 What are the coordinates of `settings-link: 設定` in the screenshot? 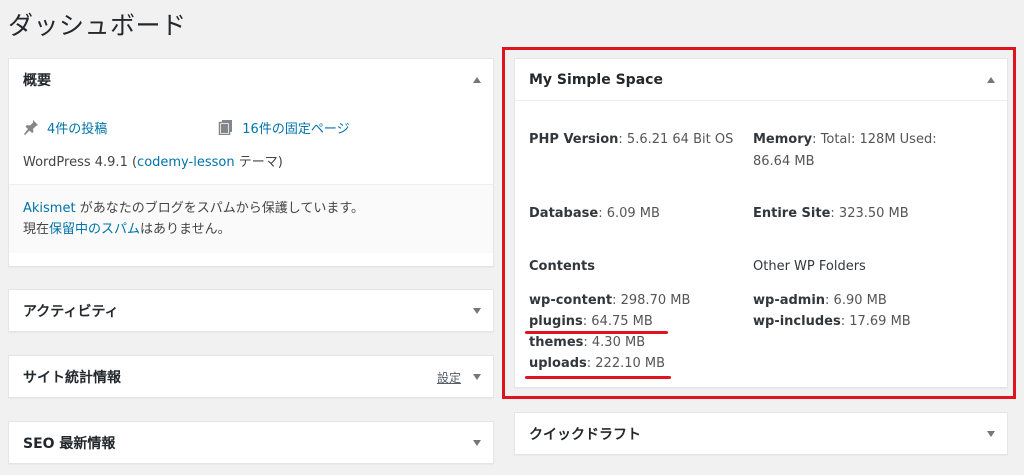 It's located at (449, 377).